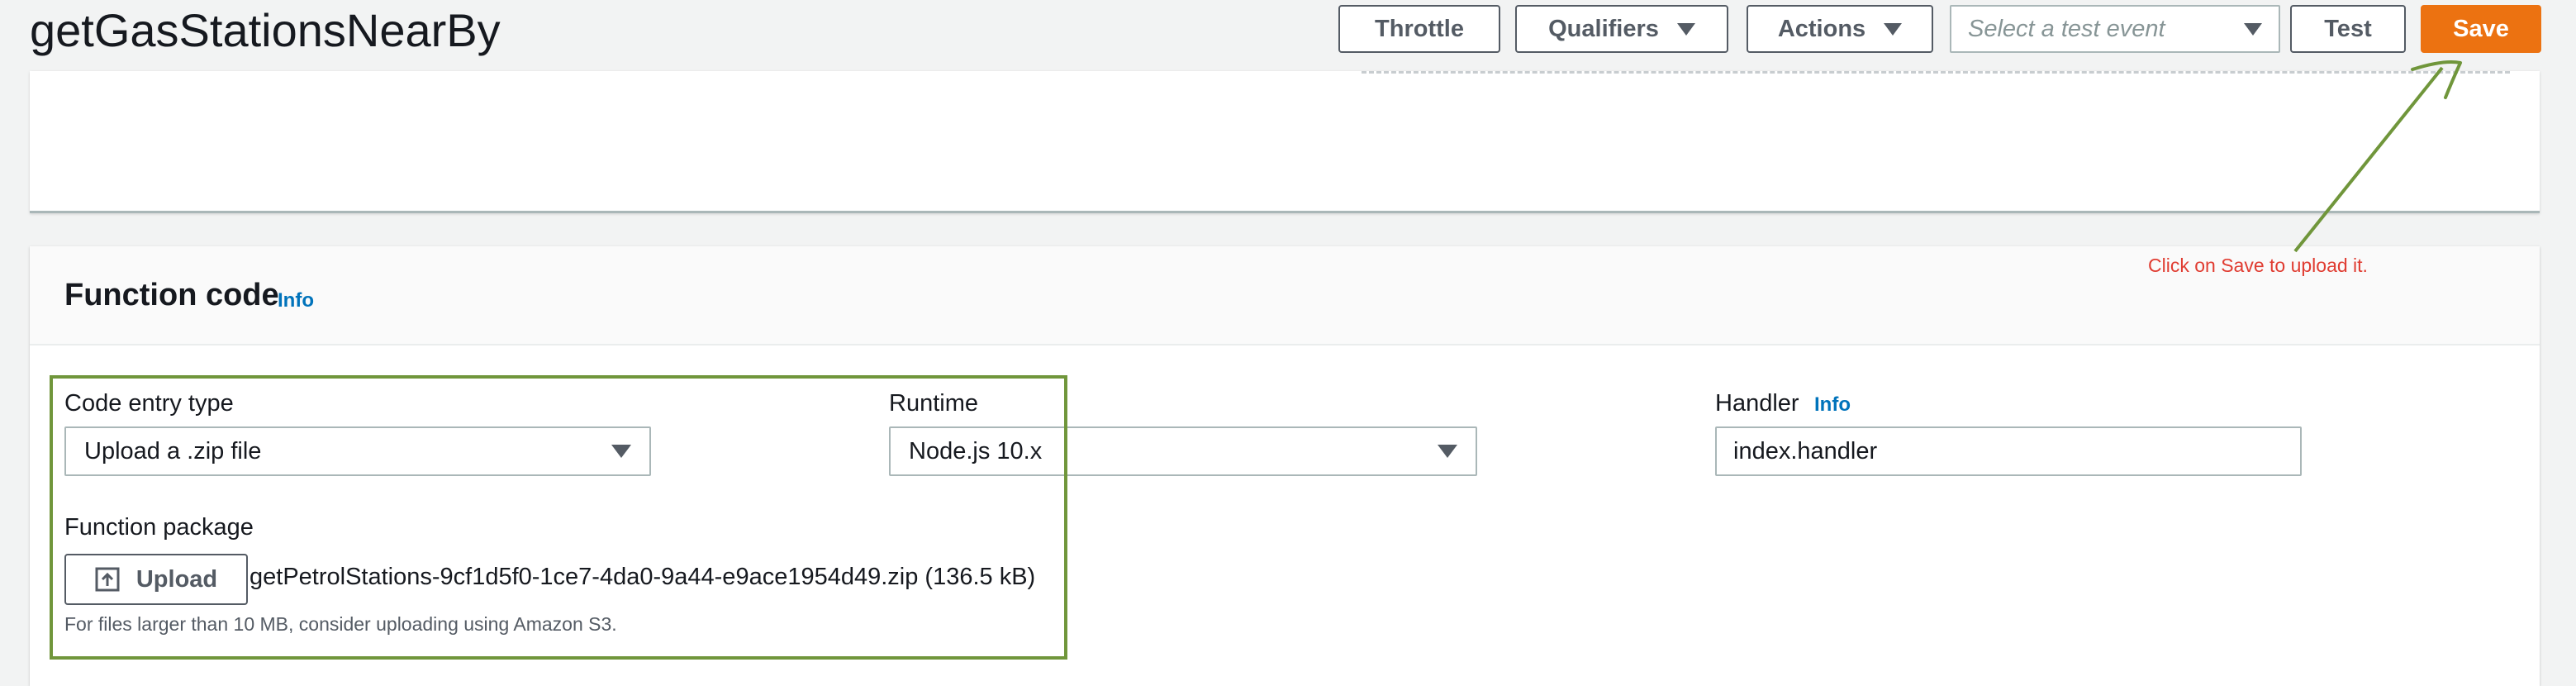 The width and height of the screenshot is (2576, 686). I want to click on upload-button: Upload, so click(156, 579).